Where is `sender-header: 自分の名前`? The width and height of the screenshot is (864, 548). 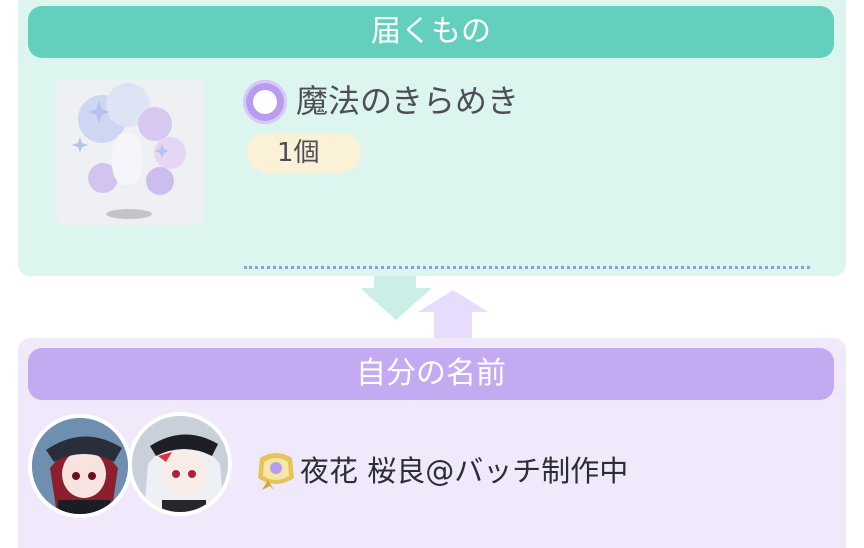
sender-header: 自分の名前 is located at coordinates (431, 374).